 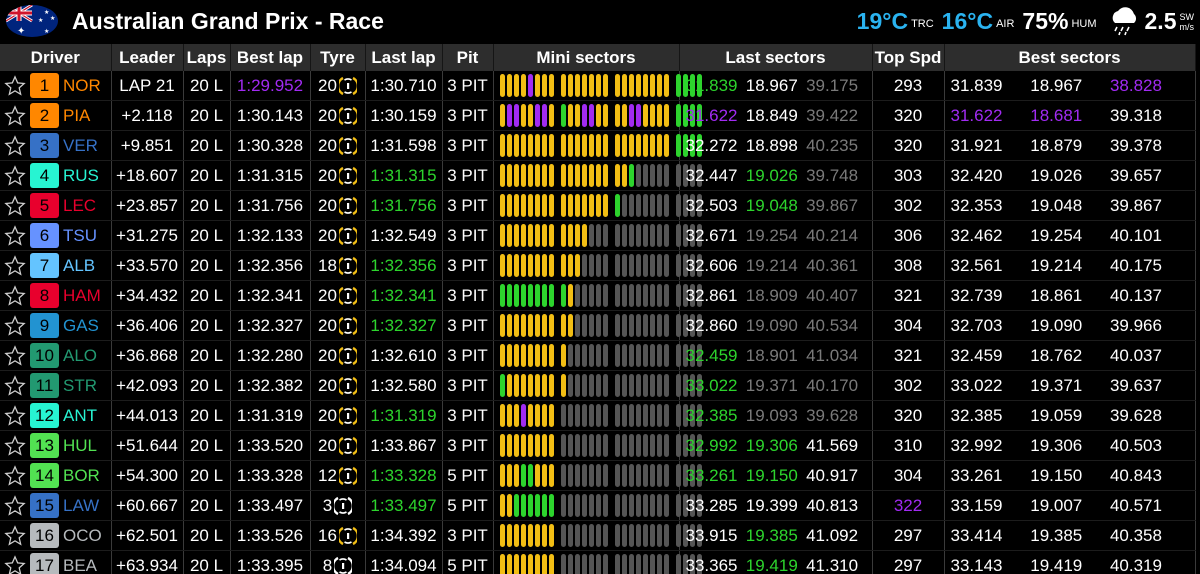 What do you see at coordinates (586, 57) in the screenshot?
I see `col-mini-sectors: Mini sectors` at bounding box center [586, 57].